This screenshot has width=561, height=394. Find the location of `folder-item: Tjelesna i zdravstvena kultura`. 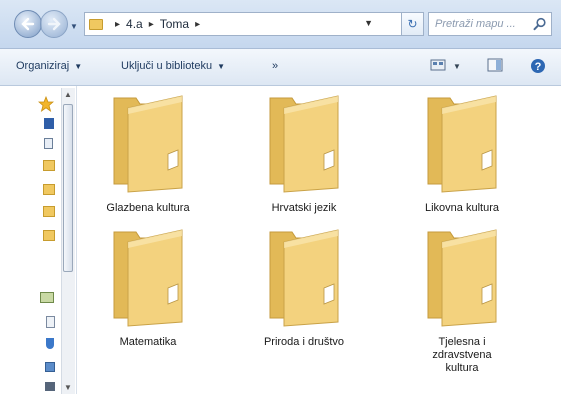

folder-item: Tjelesna i zdravstvena kultura is located at coordinates (462, 300).